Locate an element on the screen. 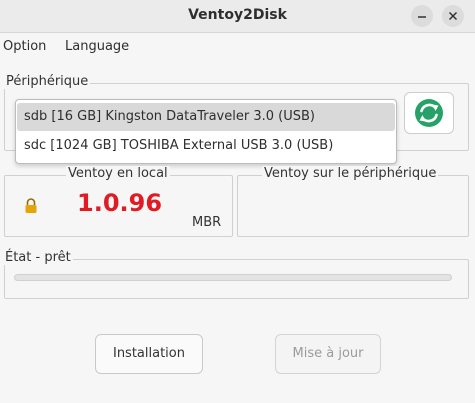 The width and height of the screenshot is (475, 403). status-label: État - prêt is located at coordinates (38, 257).